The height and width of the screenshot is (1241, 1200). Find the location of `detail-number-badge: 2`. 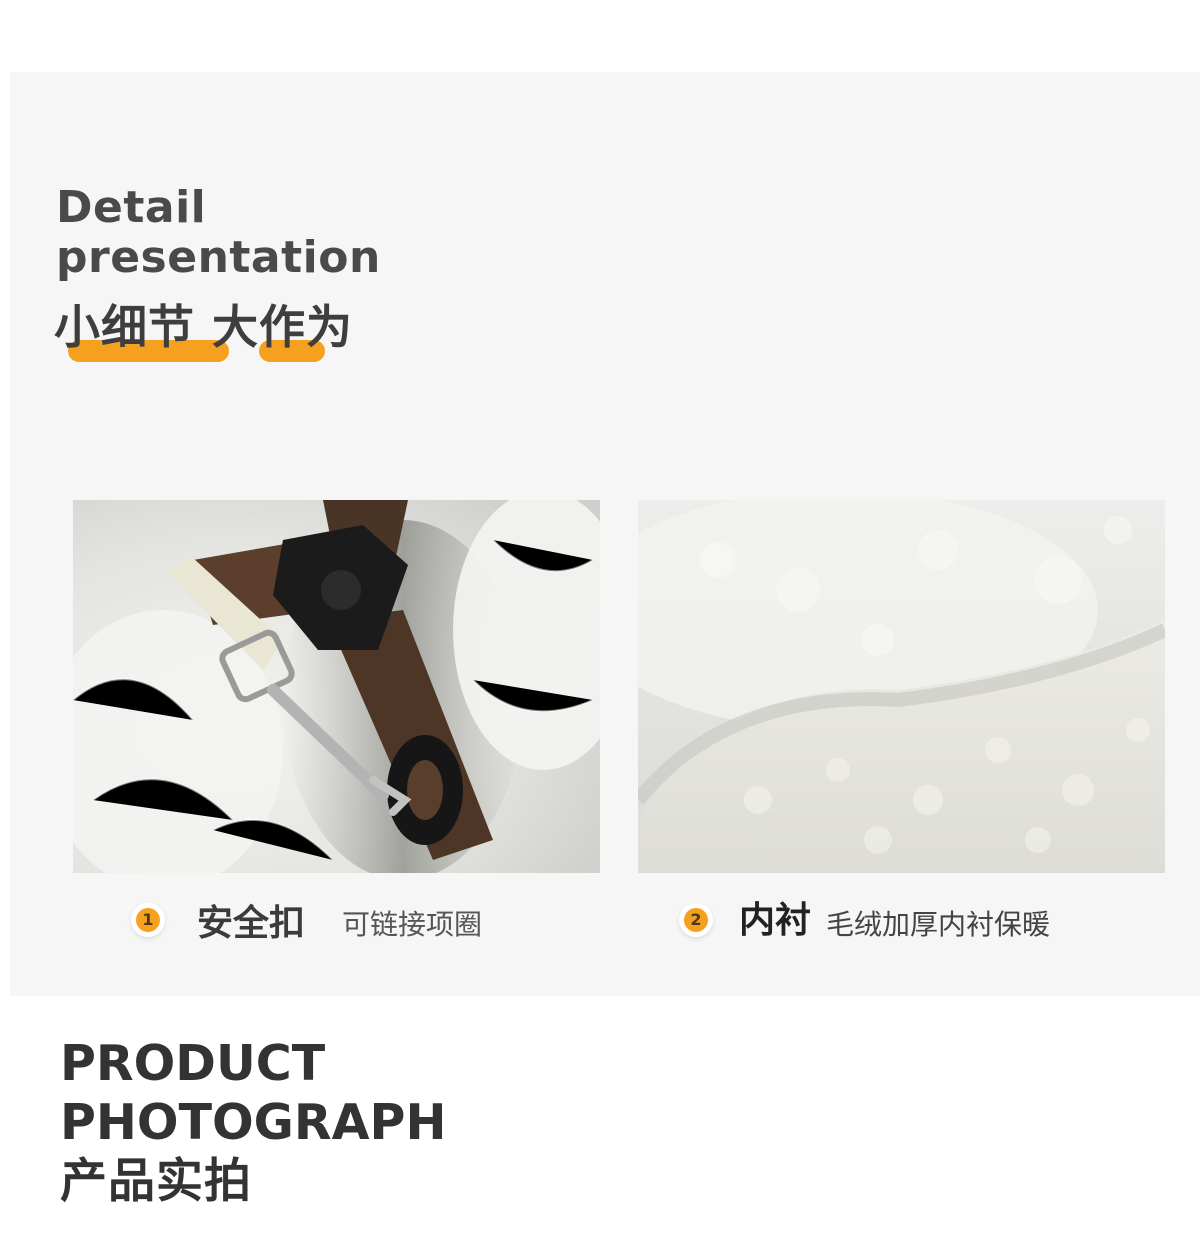

detail-number-badge: 2 is located at coordinates (696, 920).